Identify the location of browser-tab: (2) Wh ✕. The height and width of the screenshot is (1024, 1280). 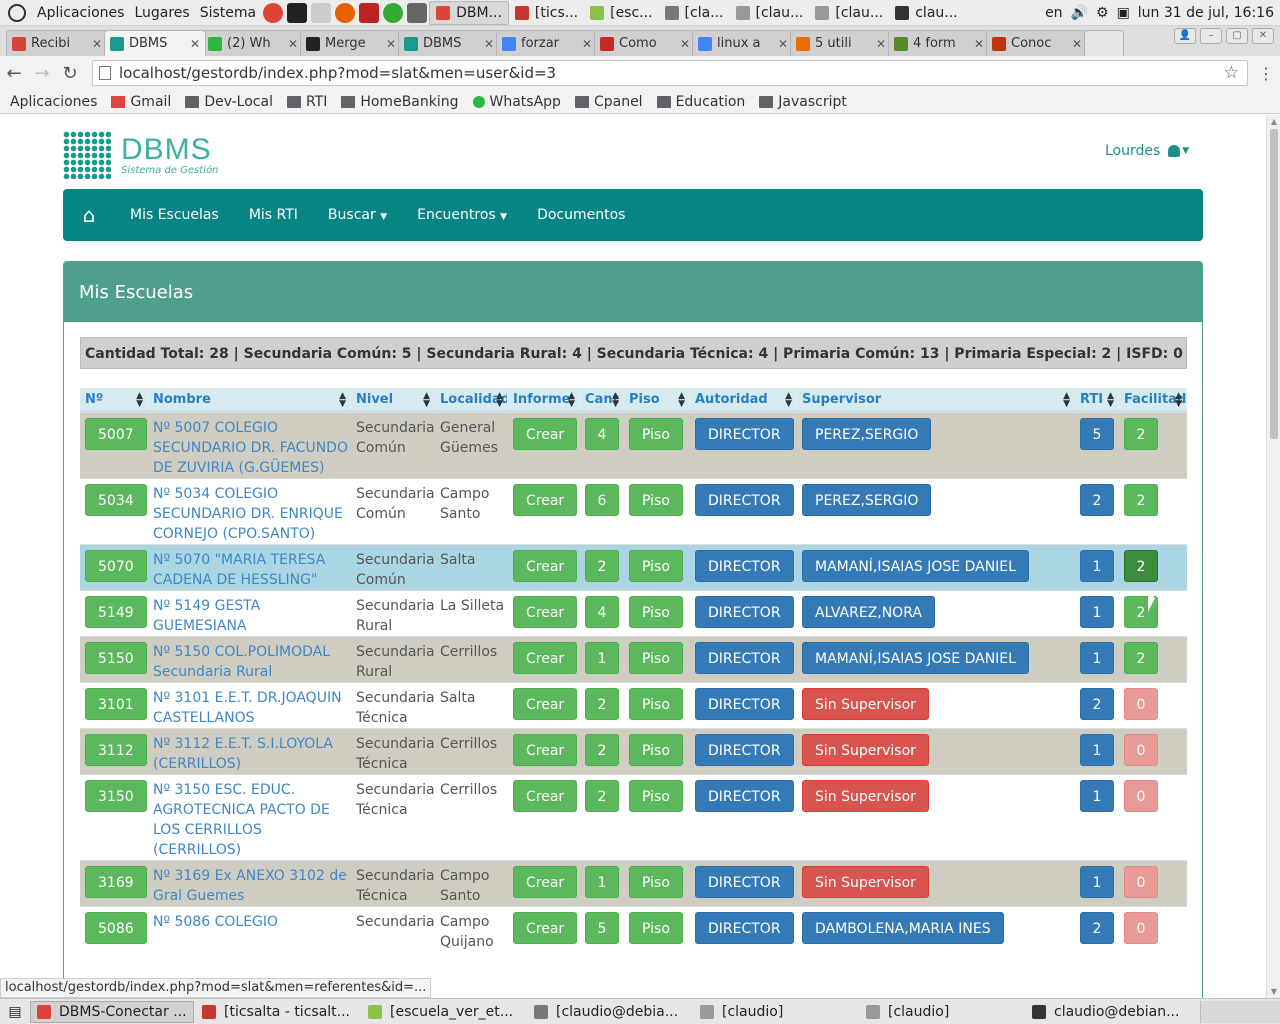
(253, 43).